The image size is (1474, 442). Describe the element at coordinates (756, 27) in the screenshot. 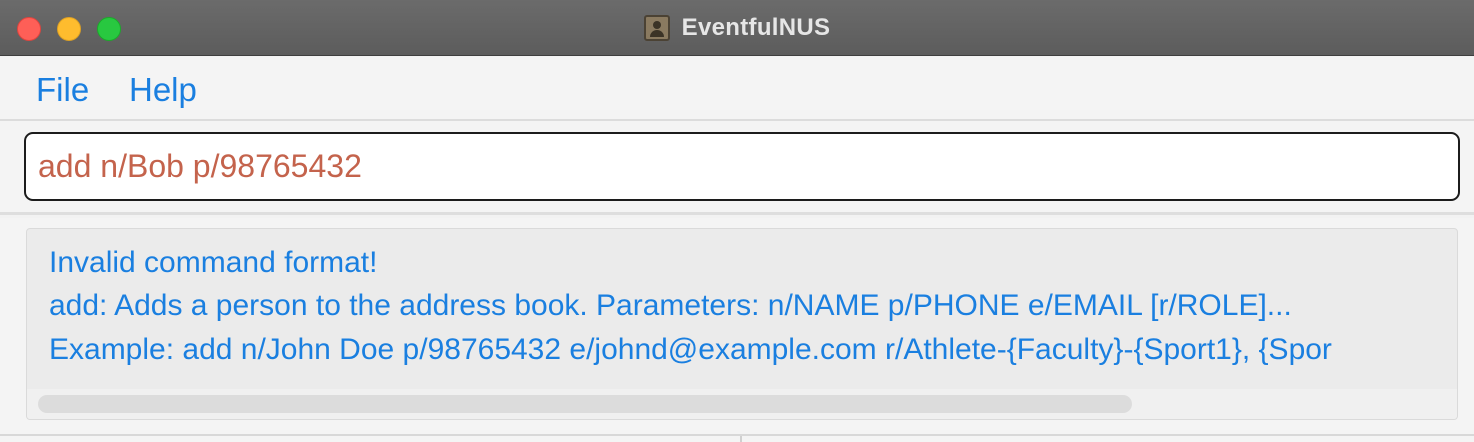

I see `window-title: EventfulNUS` at that location.